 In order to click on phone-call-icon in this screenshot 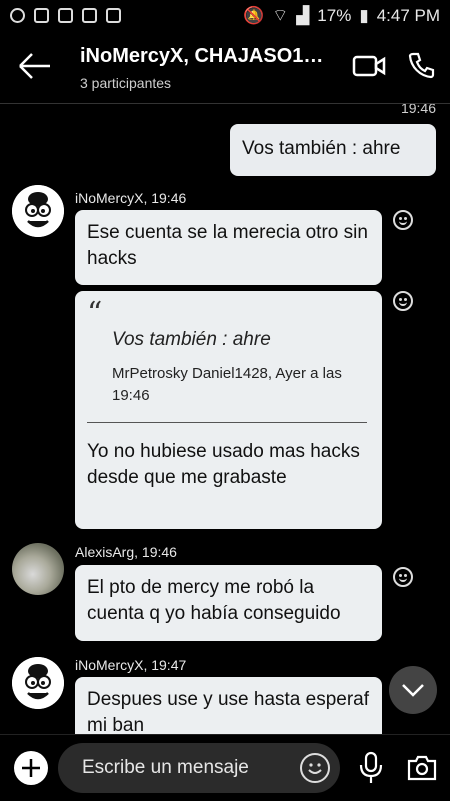, I will do `click(422, 65)`.